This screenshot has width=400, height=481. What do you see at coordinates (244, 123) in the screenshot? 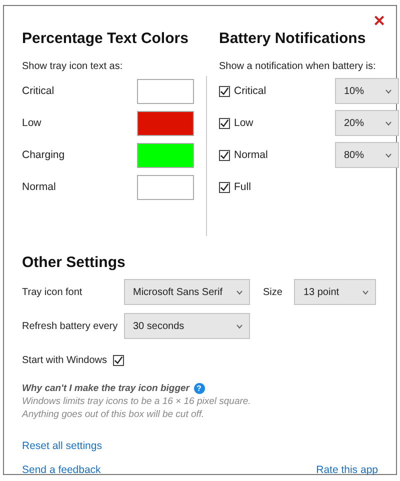
I see `checkbox-label: Low` at bounding box center [244, 123].